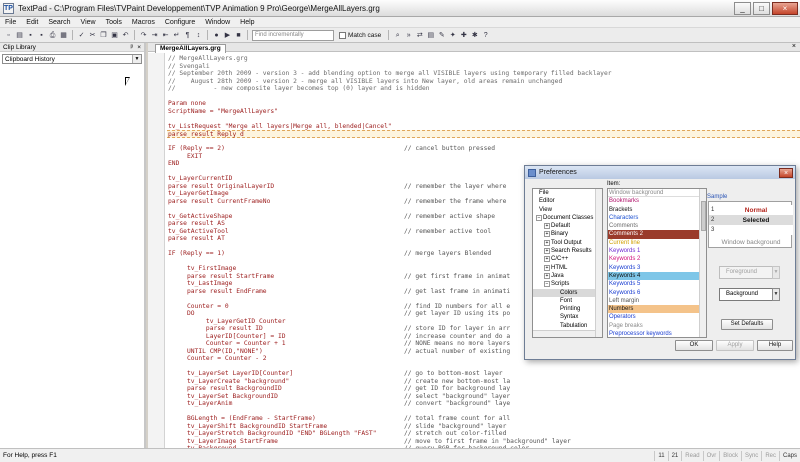 This screenshot has width=800, height=462. Describe the element at coordinates (103, 35) in the screenshot. I see `copy-icon: ❐` at that location.